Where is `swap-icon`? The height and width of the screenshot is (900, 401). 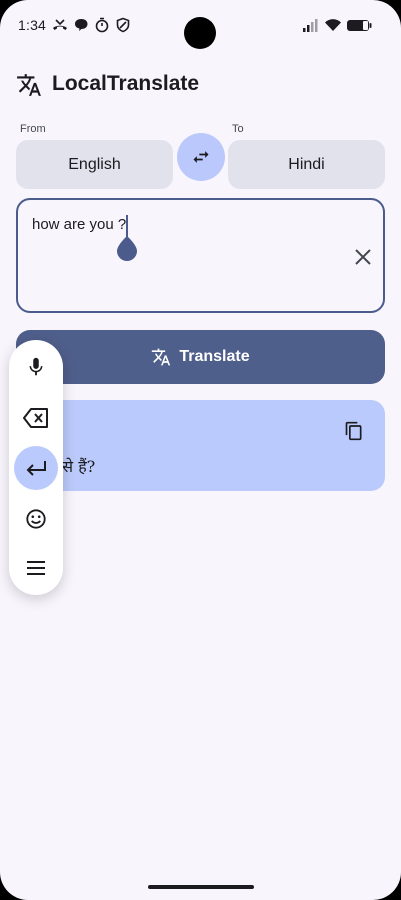 swap-icon is located at coordinates (201, 157).